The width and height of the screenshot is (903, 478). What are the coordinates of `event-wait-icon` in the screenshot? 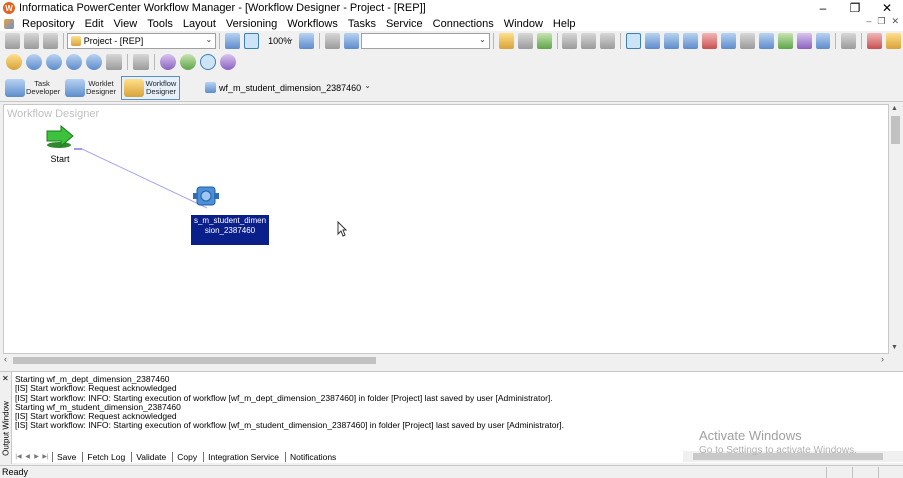 It's located at (785, 41).